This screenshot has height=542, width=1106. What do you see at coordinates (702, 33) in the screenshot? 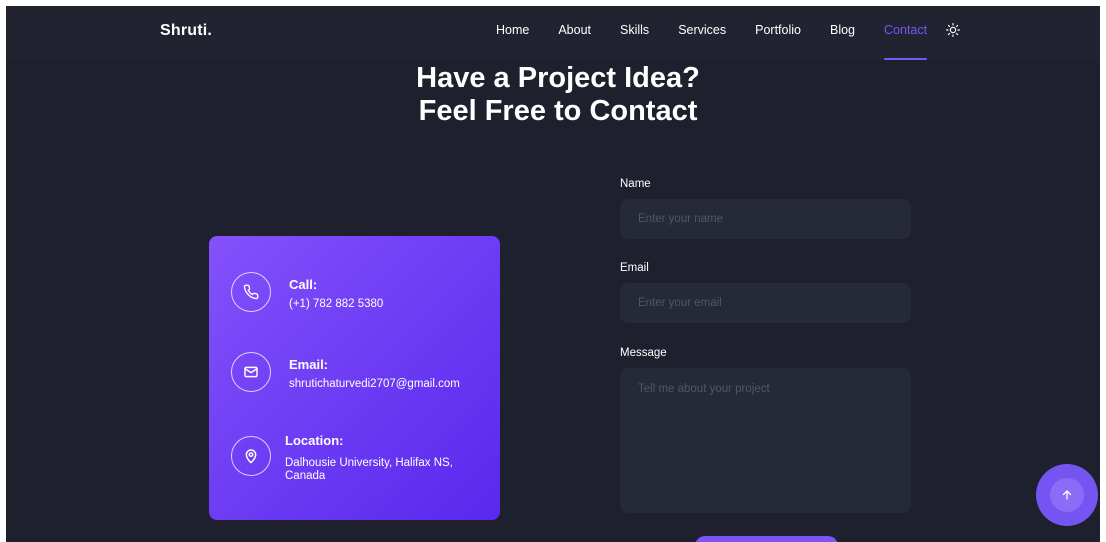
I see `nav-link-services: Services` at bounding box center [702, 33].